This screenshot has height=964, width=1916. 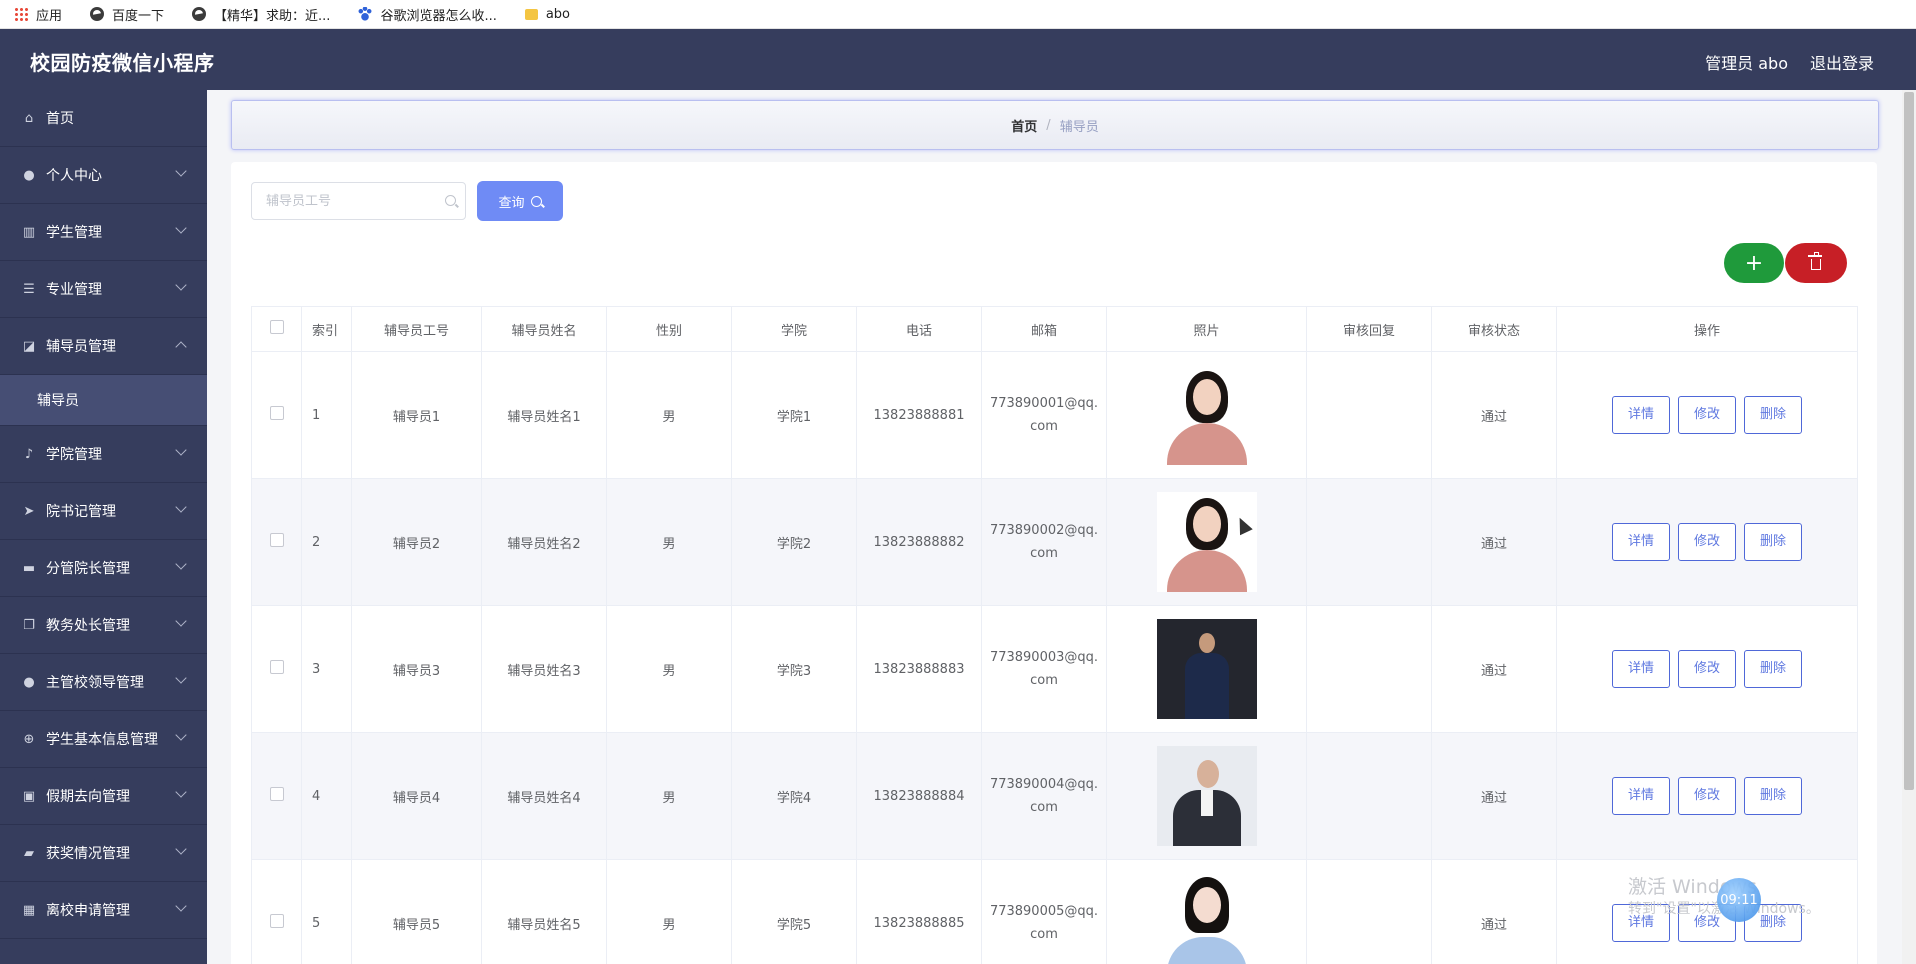 What do you see at coordinates (29, 853) in the screenshot?
I see `brush-icon: ▰` at bounding box center [29, 853].